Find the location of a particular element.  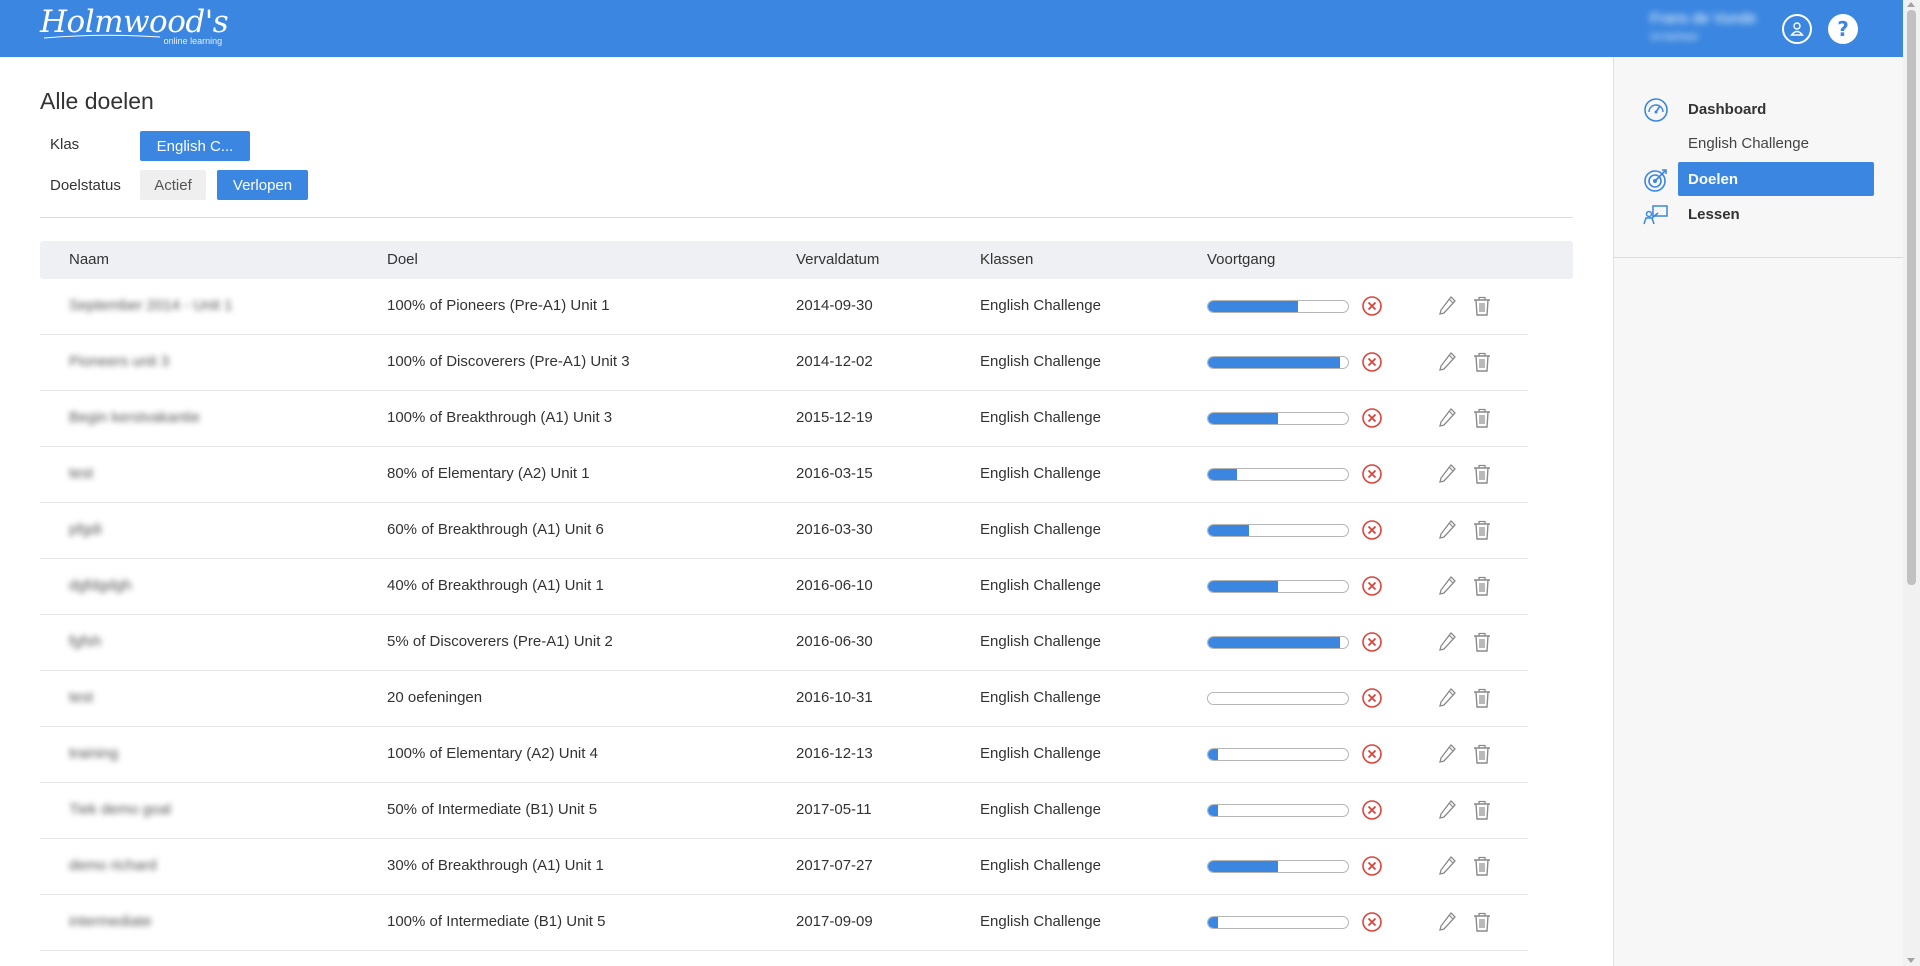

goal-due-date: 2014-12-02 is located at coordinates (834, 361).